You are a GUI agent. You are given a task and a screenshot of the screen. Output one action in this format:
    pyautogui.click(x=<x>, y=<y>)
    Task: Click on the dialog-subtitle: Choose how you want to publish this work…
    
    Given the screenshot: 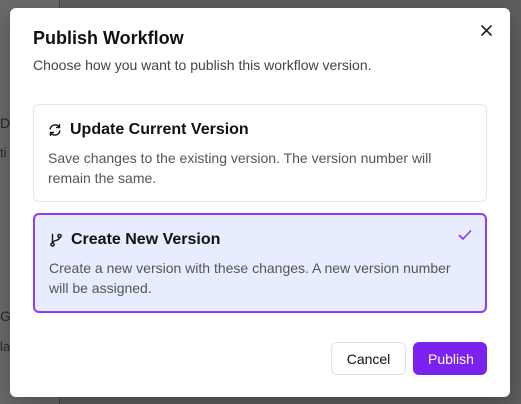 What is the action you would take?
    pyautogui.click(x=202, y=65)
    